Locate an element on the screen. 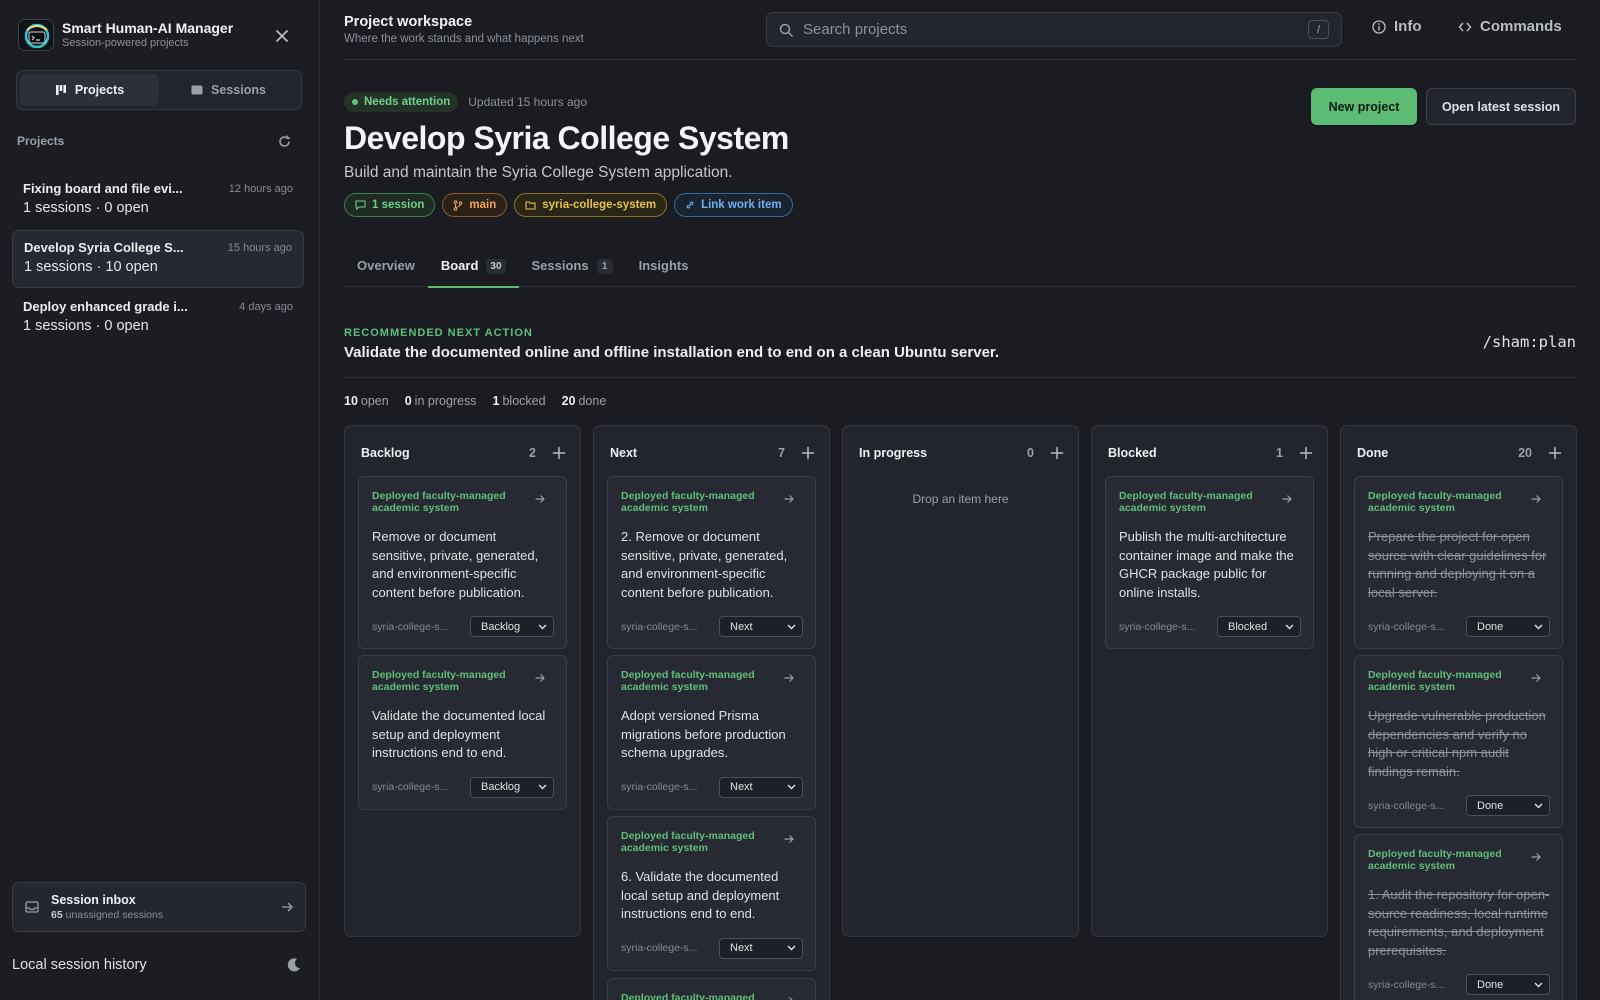 This screenshot has height=1000, width=1600. sidebar-view-switch: Projects Sessions is located at coordinates (159, 90).